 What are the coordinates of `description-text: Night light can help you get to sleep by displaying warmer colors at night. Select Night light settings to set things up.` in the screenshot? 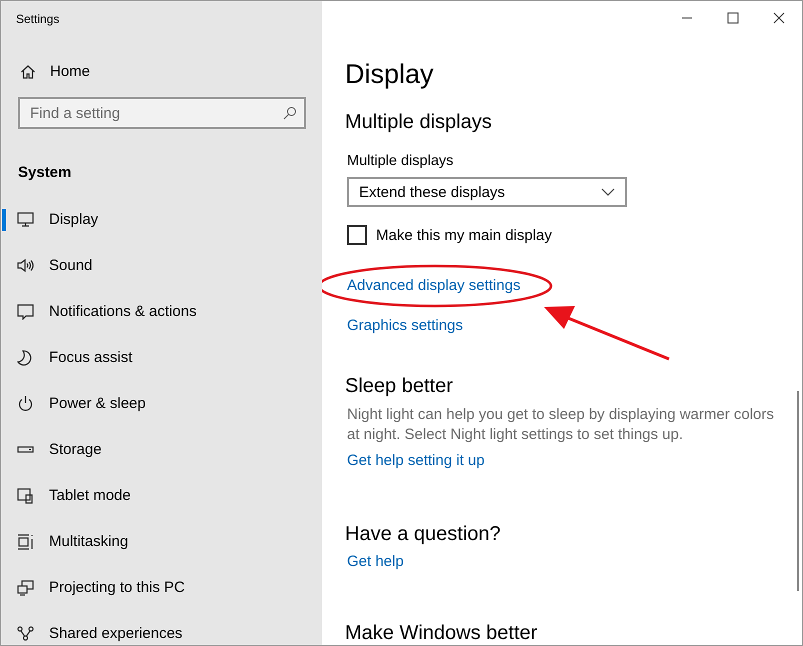 It's located at (561, 425).